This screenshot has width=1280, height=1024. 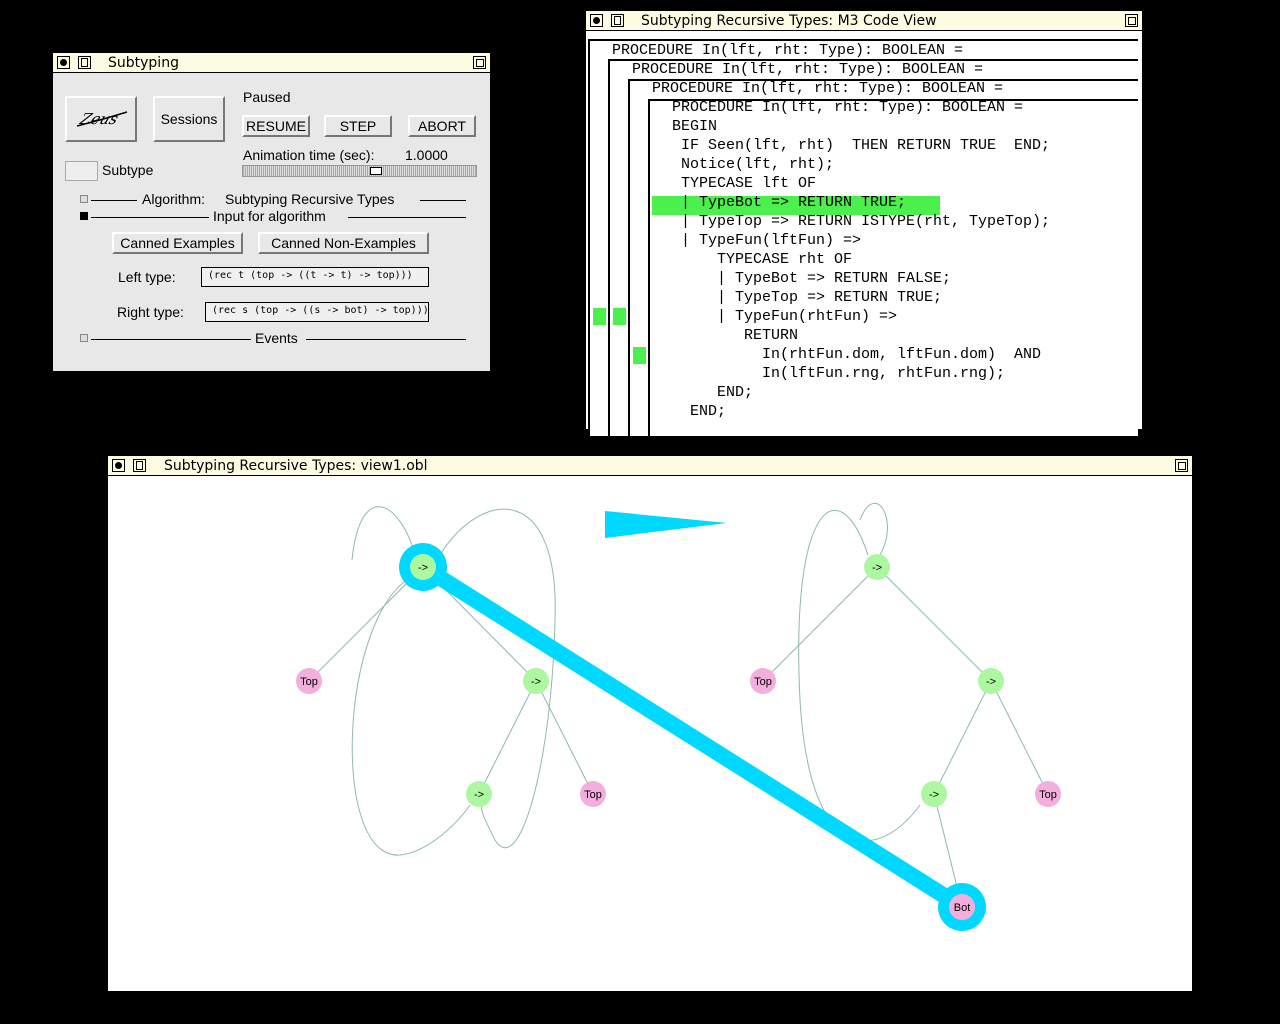 I want to click on code-line: | TypeFun(lftFun) =>, so click(x=767, y=240).